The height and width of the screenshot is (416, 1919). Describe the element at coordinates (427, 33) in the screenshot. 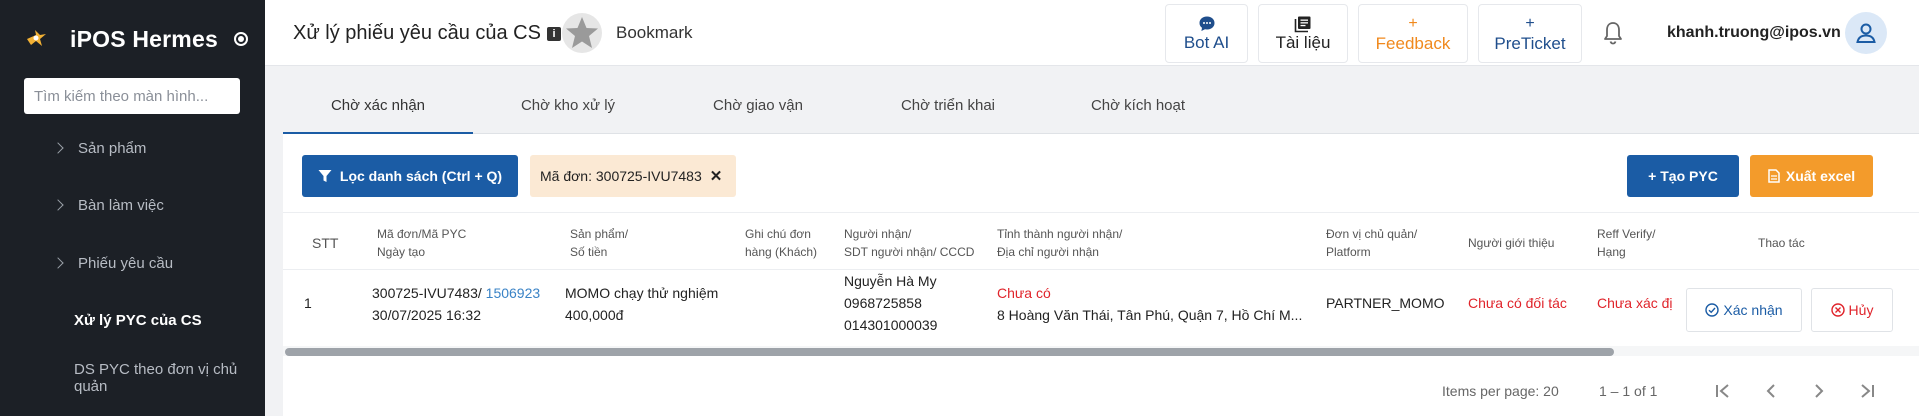

I see `page-title: Xử lý phiếu yêu cầu của CS i` at that location.